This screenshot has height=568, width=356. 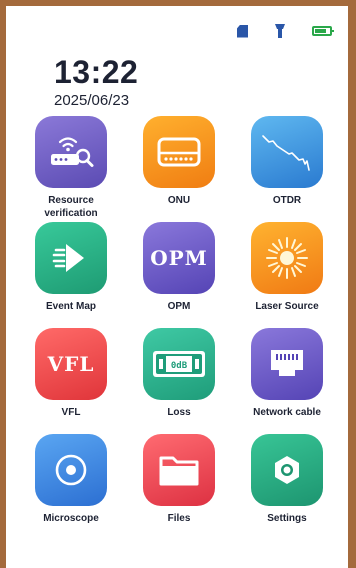 I want to click on event-map-icon, so click(x=68, y=258).